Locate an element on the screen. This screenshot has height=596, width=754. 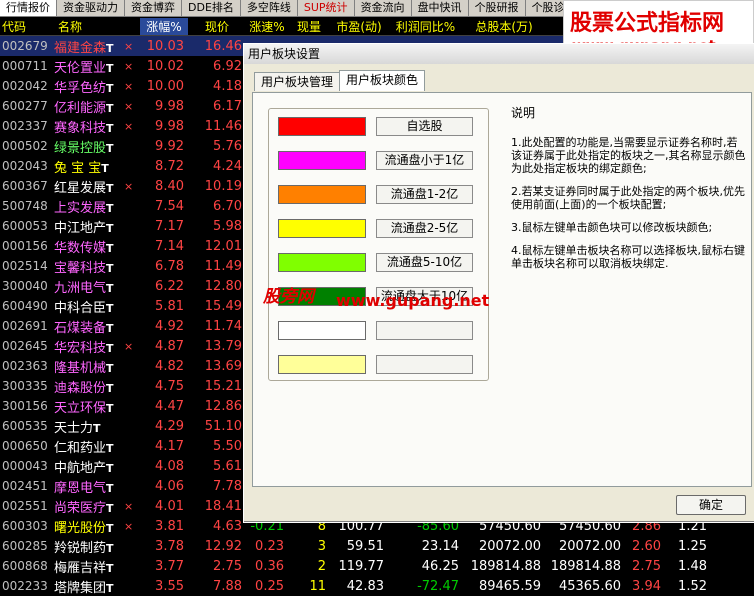
top-tab: 资金博弈 is located at coordinates (153, 8).